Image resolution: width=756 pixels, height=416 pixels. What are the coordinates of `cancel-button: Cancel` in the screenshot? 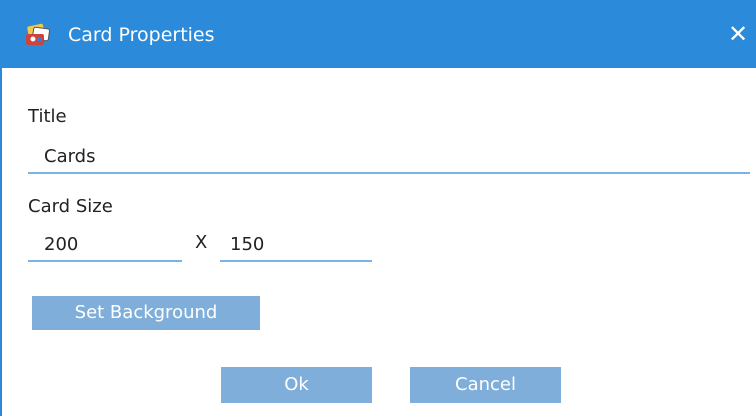 It's located at (485, 385).